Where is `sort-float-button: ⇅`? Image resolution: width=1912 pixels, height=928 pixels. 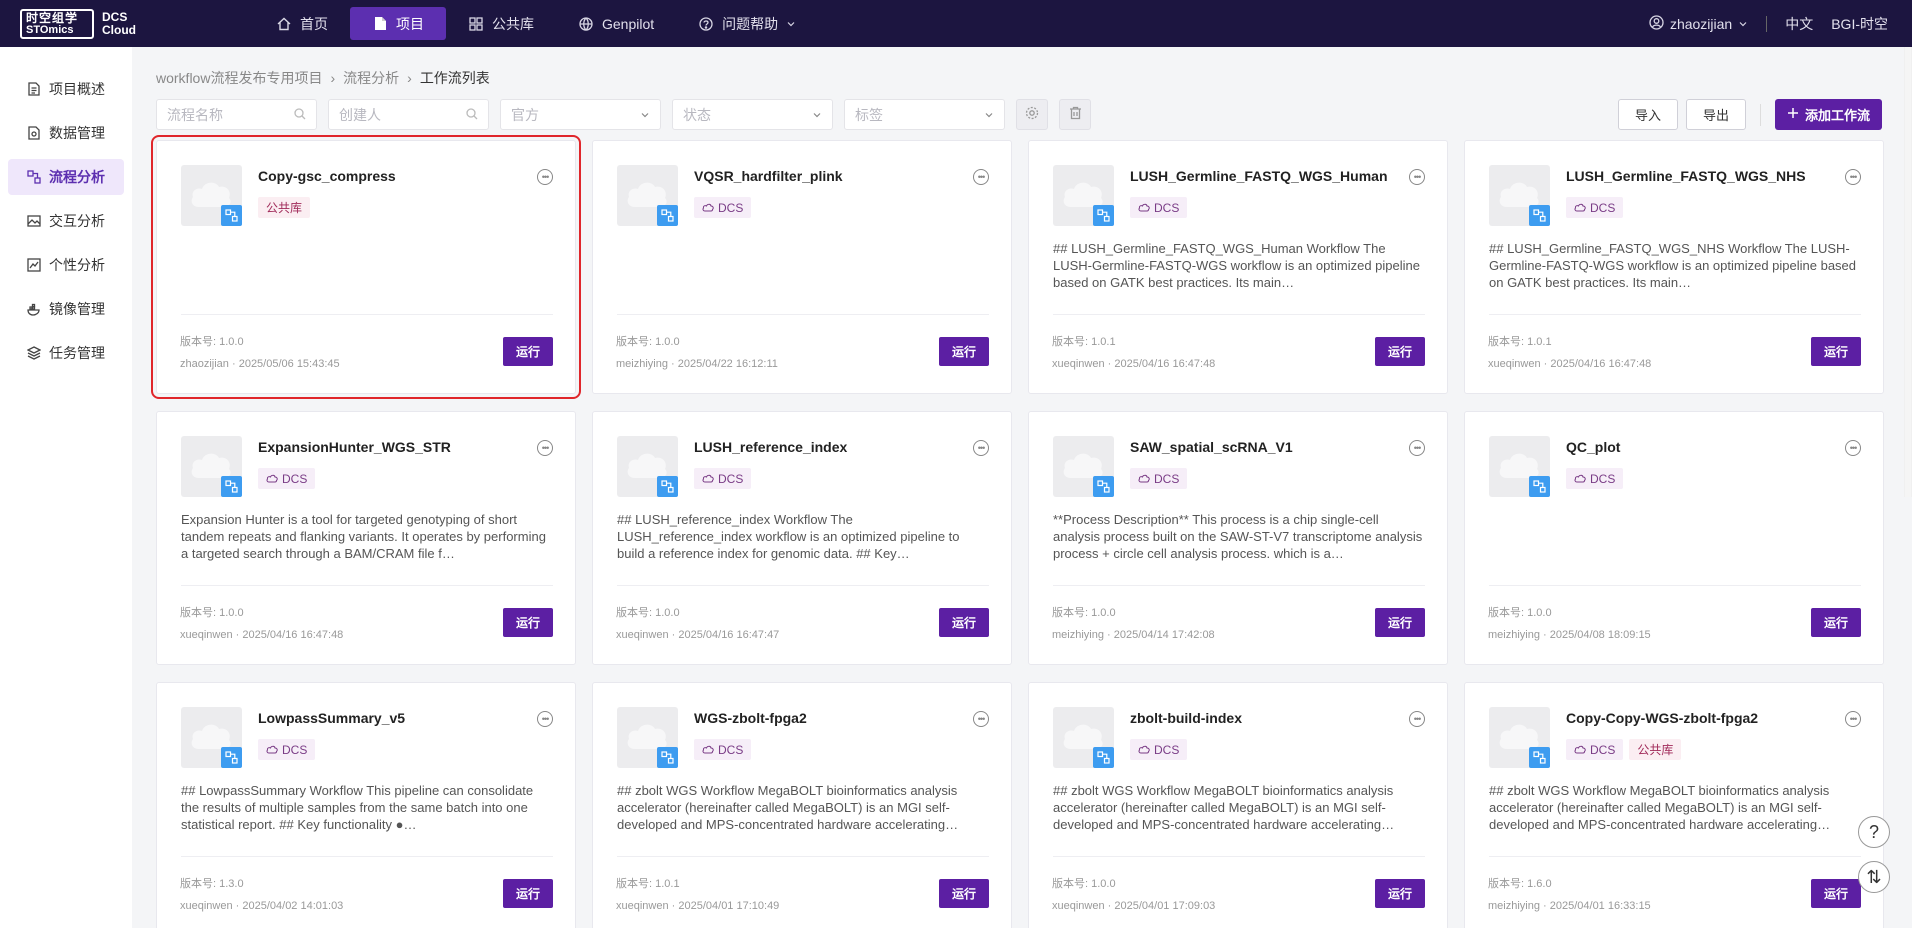
sort-float-button: ⇅ is located at coordinates (1874, 877).